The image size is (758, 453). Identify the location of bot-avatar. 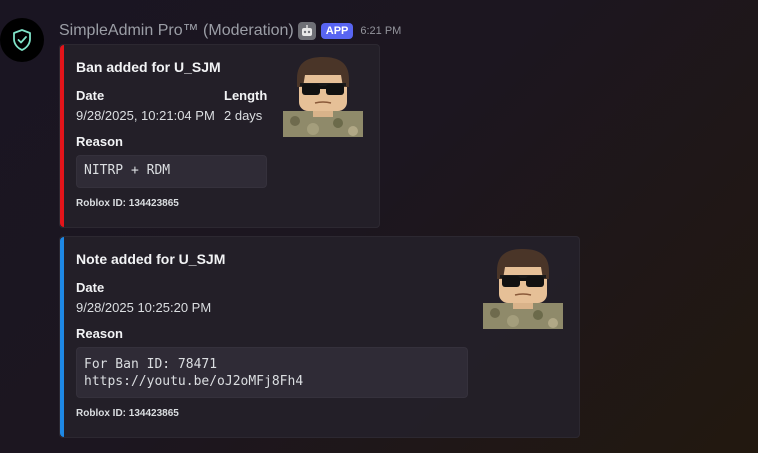
(22, 40).